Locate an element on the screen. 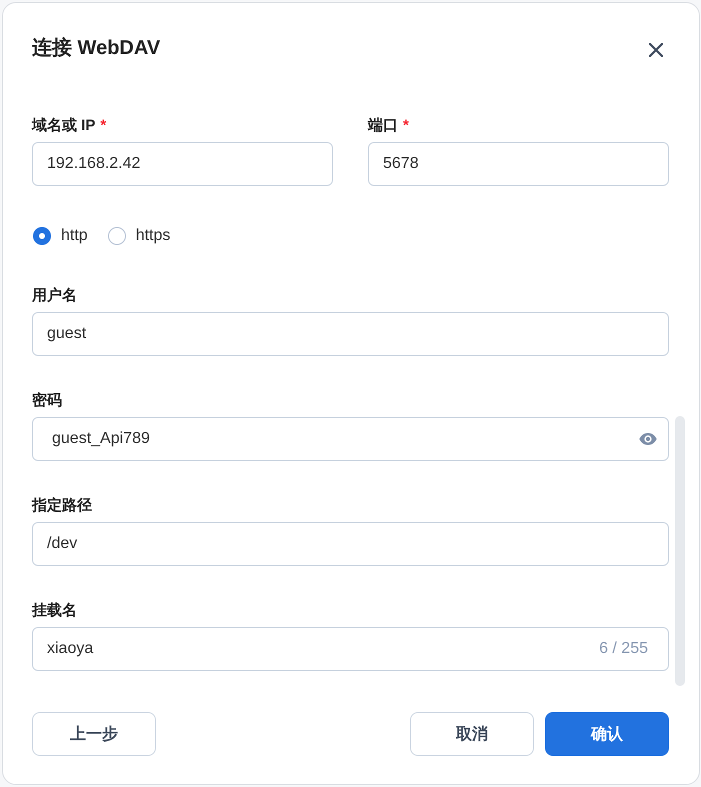 This screenshot has width=701, height=787. input-field: xiaoya 6 / 255 is located at coordinates (350, 649).